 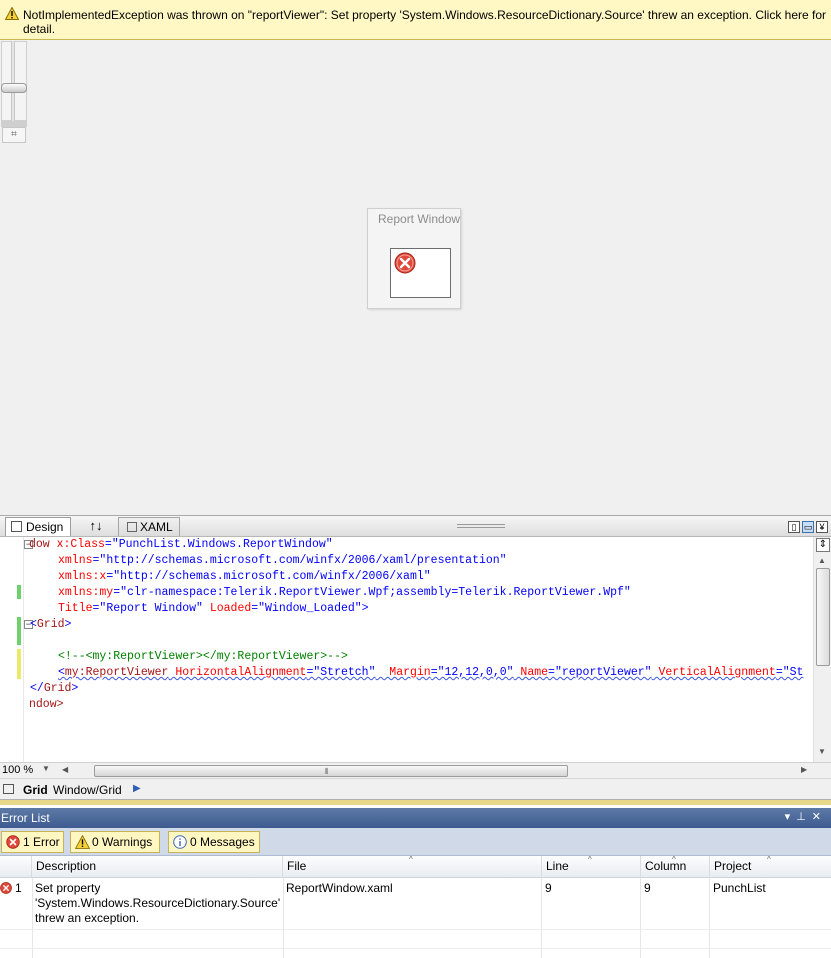 What do you see at coordinates (12, 649) in the screenshot?
I see `editor-margin` at bounding box center [12, 649].